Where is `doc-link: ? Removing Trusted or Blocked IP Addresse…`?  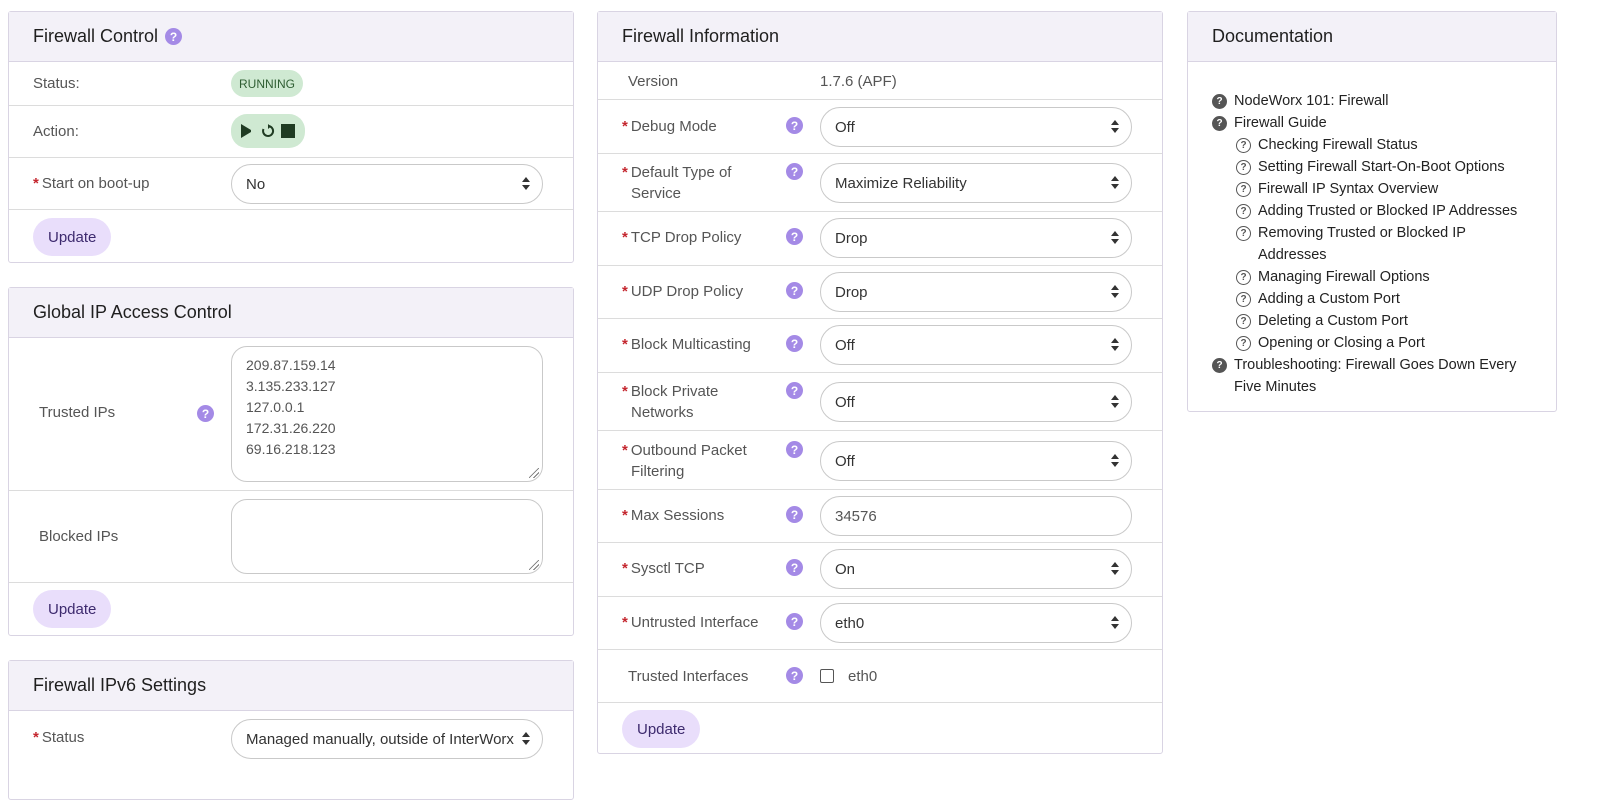
doc-link: ? Removing Trusted or Blocked IP Addresse… is located at coordinates (1374, 244).